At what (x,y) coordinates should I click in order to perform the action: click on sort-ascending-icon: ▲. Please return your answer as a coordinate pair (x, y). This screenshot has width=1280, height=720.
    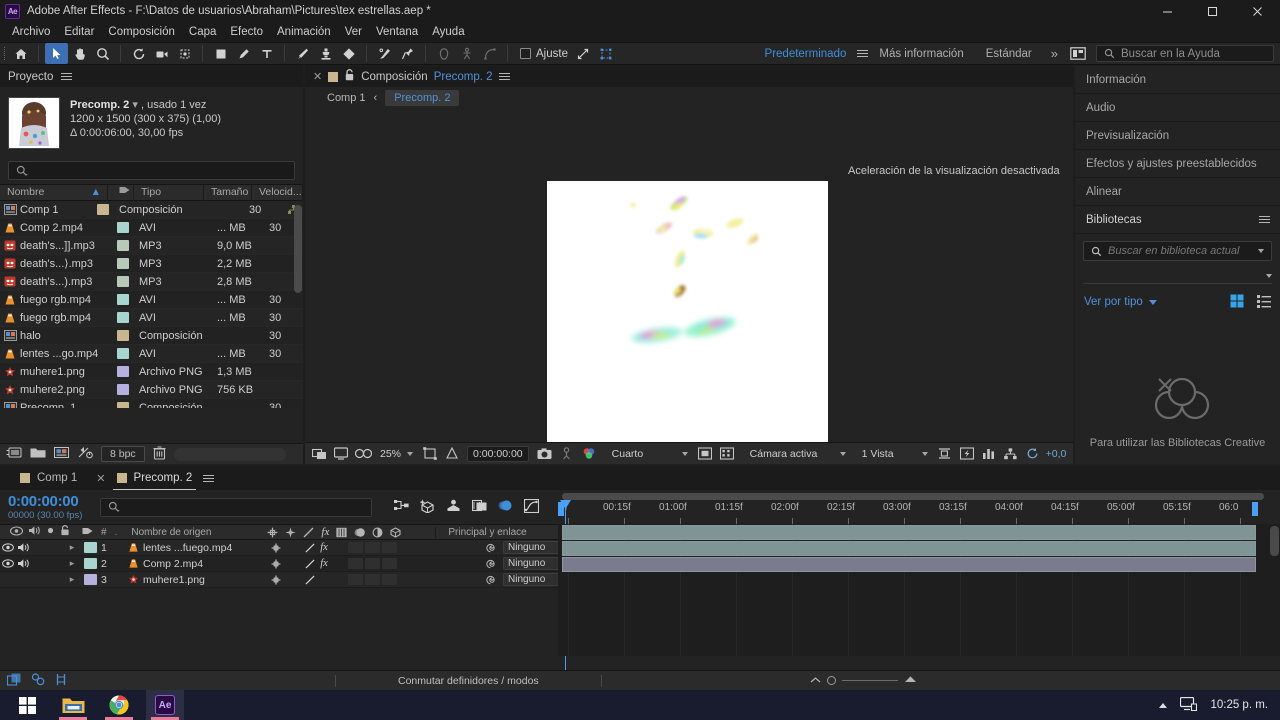
    Looking at the image, I should click on (96, 192).